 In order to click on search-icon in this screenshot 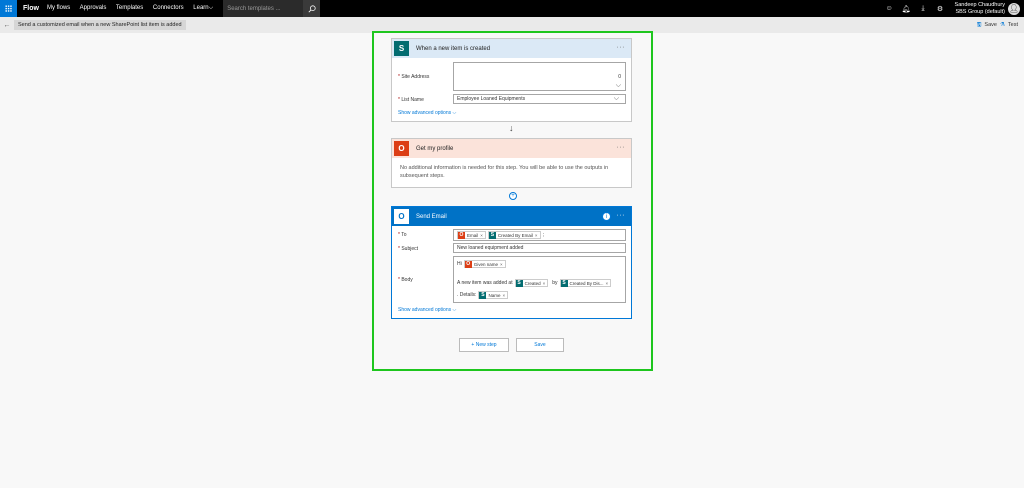, I will do `click(312, 8)`.